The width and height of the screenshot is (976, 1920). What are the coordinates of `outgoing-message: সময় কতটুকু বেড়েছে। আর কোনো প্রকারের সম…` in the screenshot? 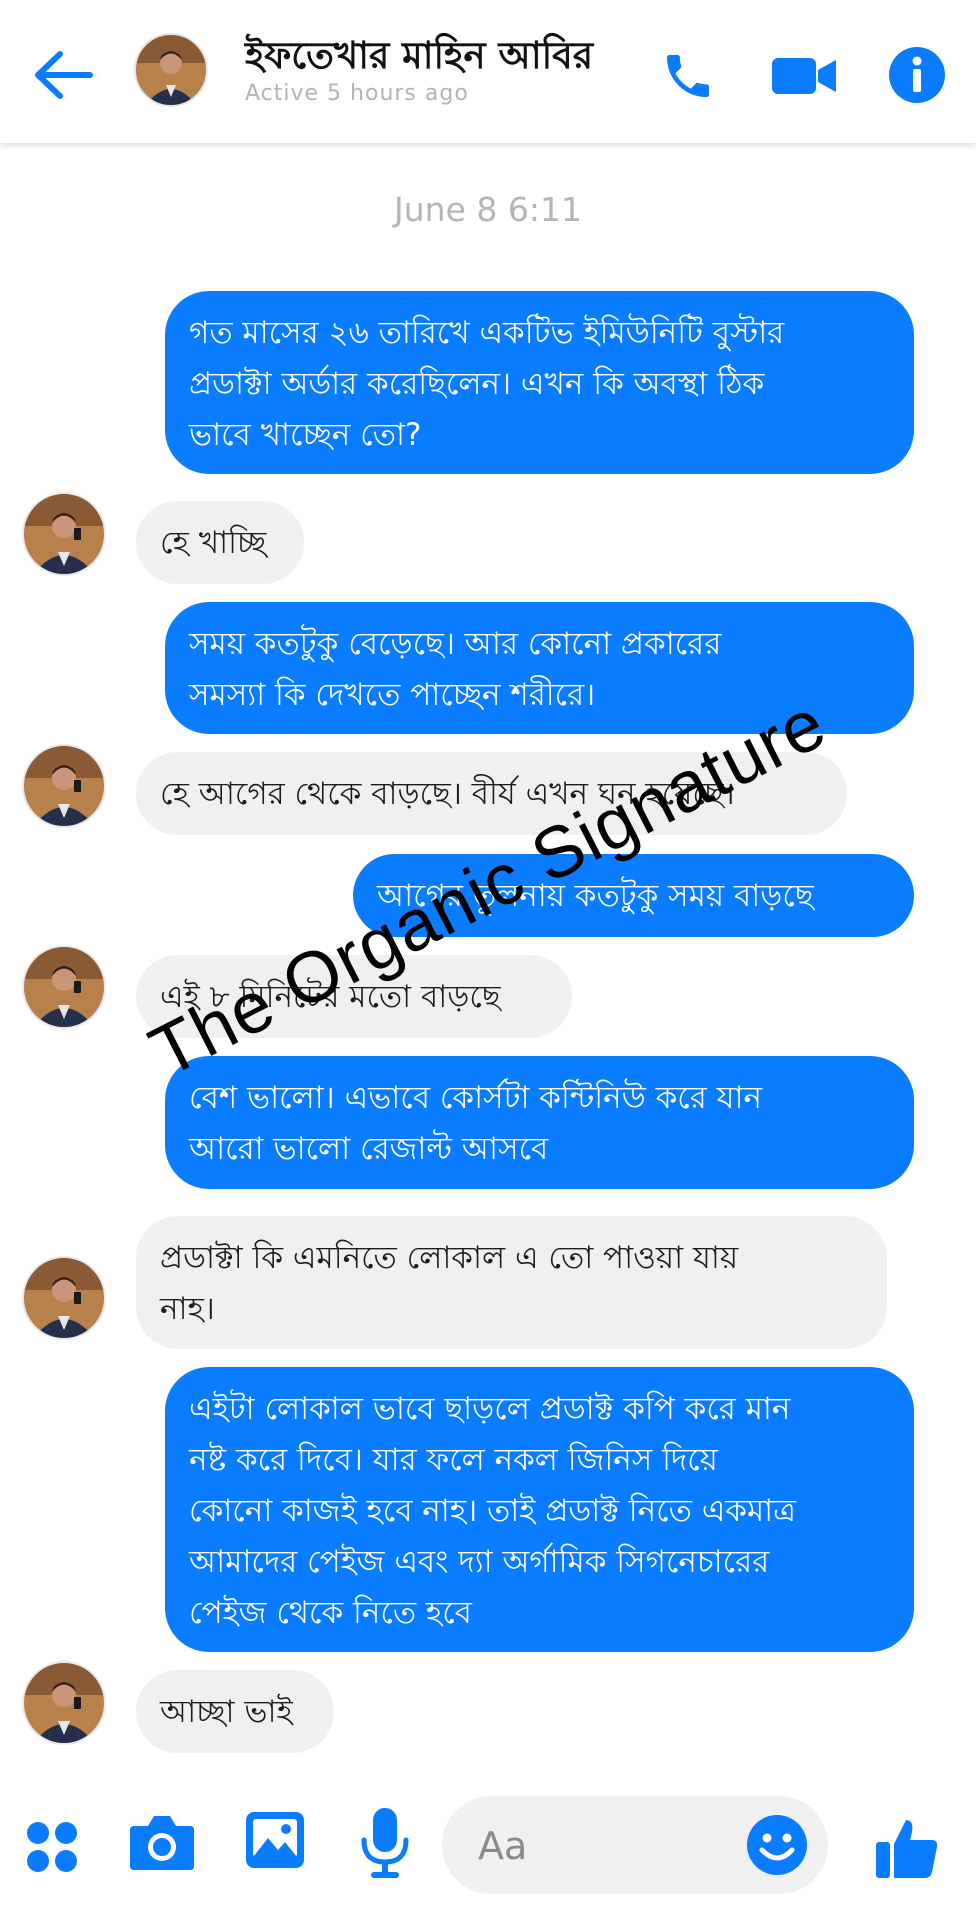 It's located at (539, 668).